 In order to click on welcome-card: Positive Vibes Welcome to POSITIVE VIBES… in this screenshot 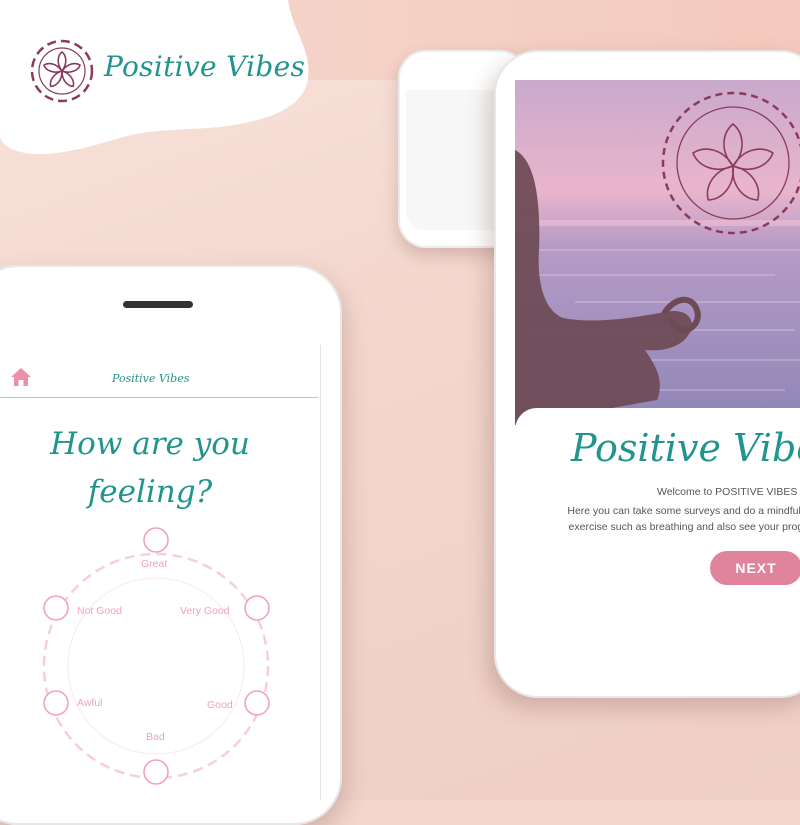, I will do `click(657, 509)`.